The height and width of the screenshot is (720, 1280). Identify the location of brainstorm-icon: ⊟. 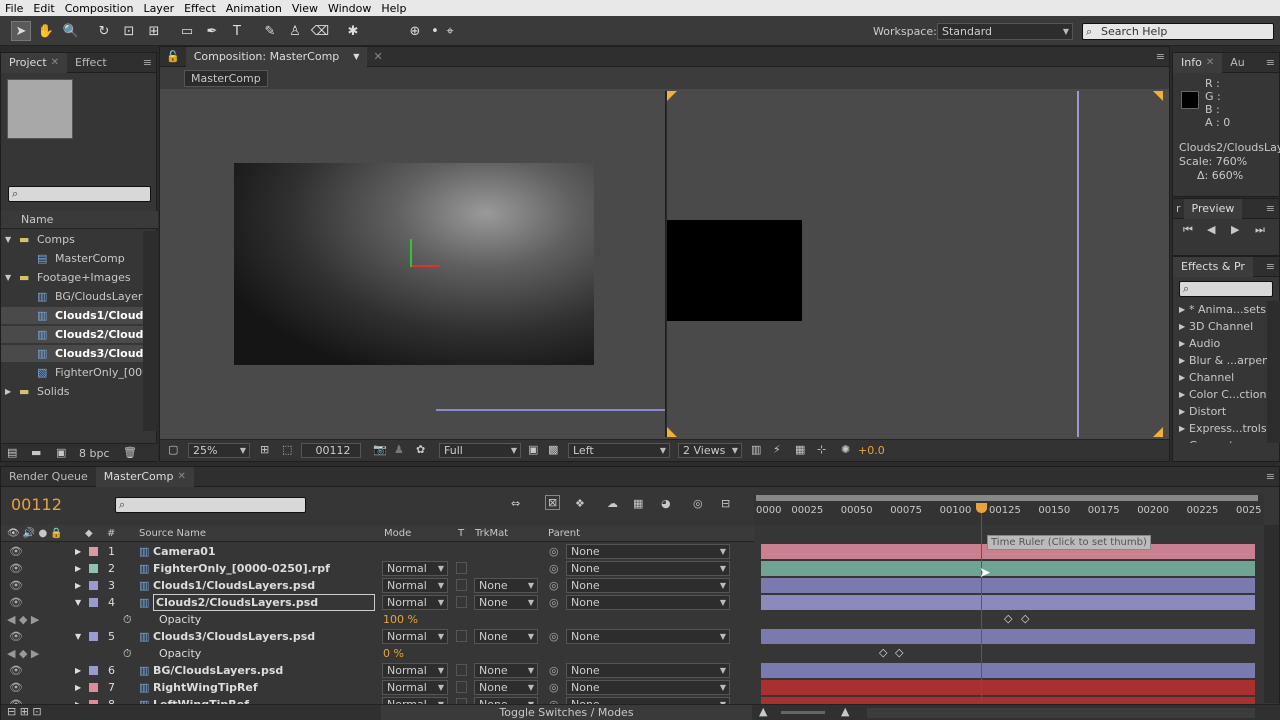
(725, 503).